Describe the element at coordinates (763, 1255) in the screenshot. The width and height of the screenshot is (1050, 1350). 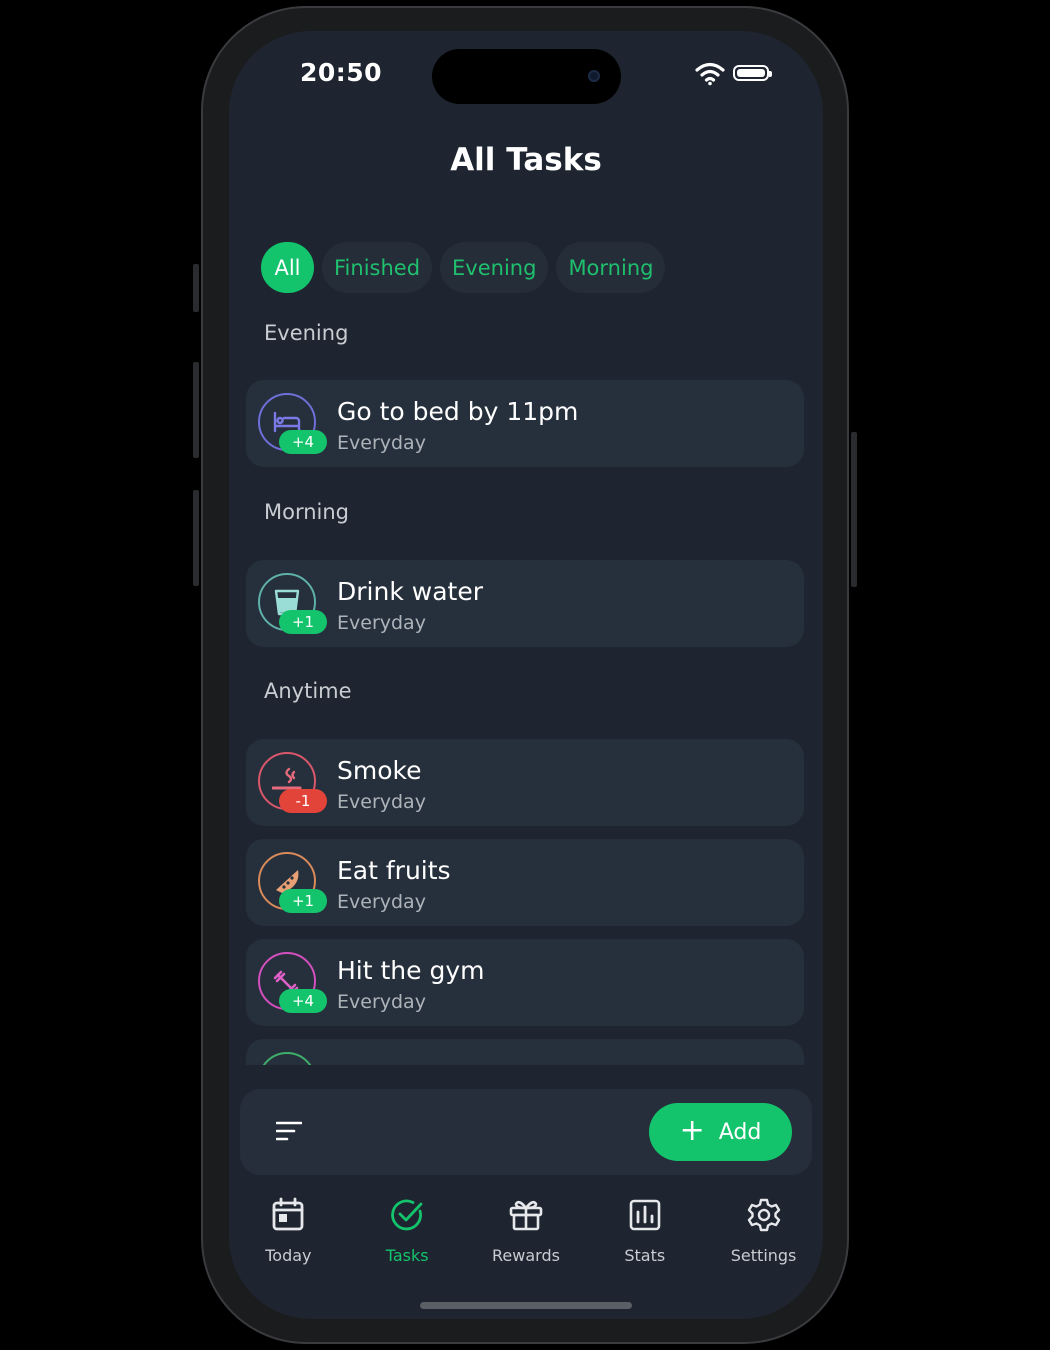
I see `nav-label: Settings` at that location.